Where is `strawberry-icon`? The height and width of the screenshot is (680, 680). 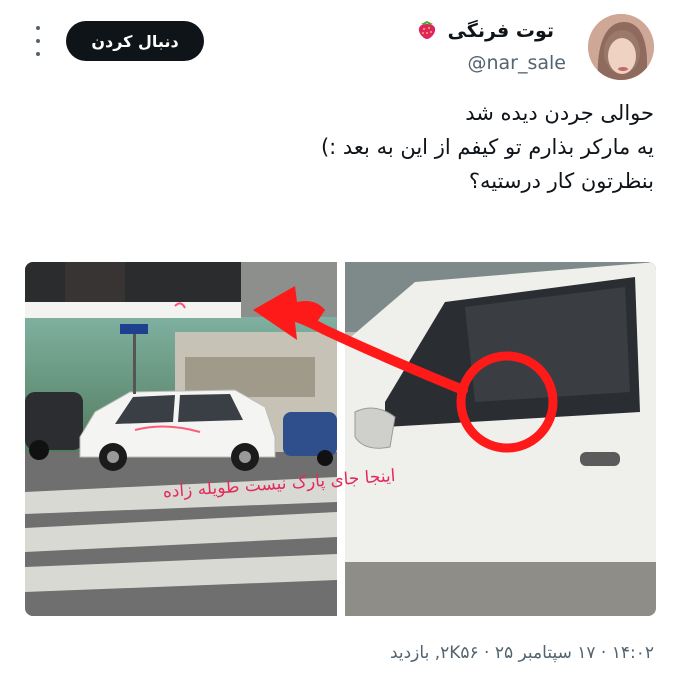
strawberry-icon is located at coordinates (427, 31).